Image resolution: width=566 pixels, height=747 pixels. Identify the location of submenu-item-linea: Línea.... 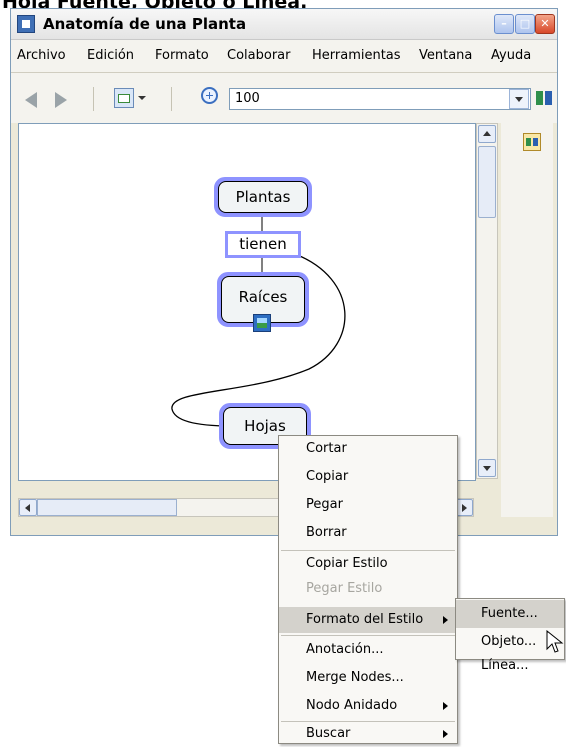
(510, 666).